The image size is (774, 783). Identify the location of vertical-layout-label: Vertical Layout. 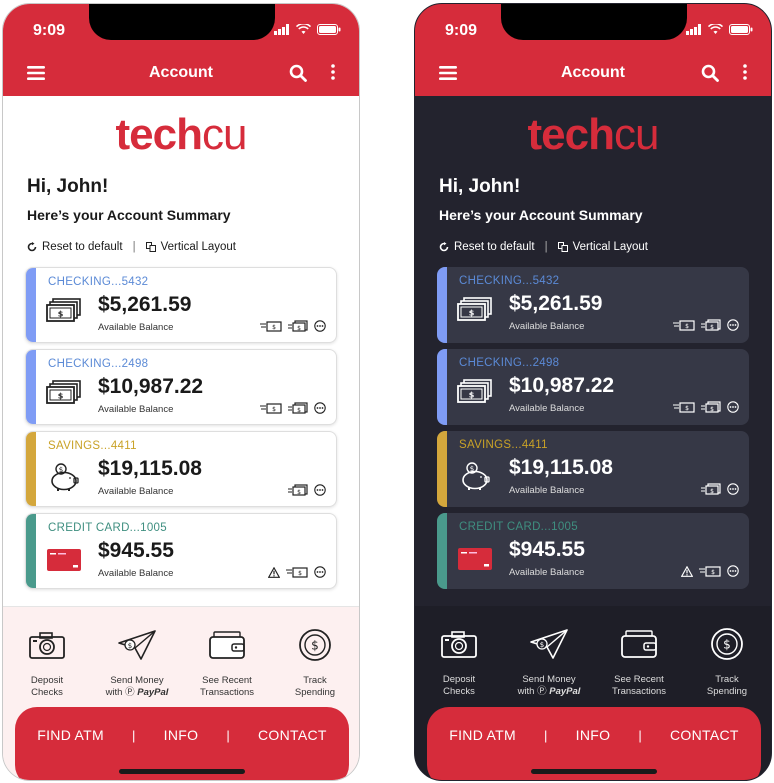
(198, 247).